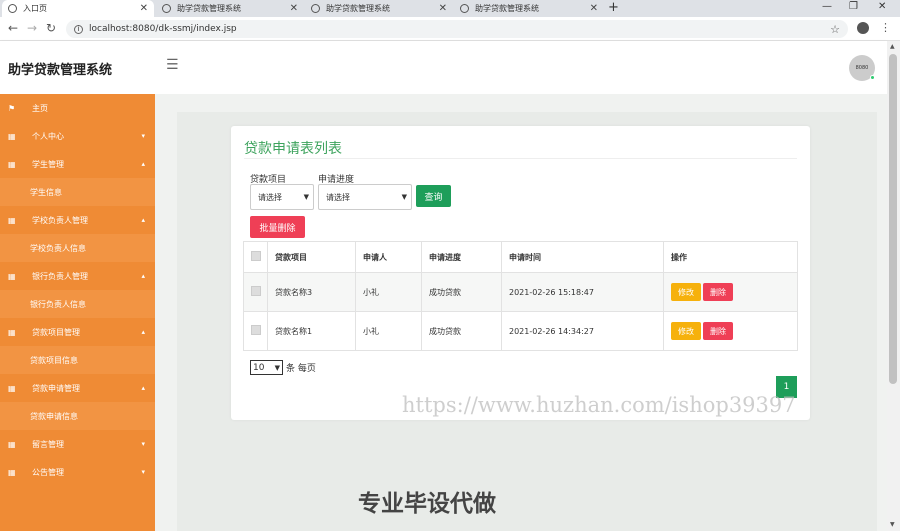 The image size is (900, 531). I want to click on url-field: i localhost:8080/dk-ssmj/index.jsp ☆, so click(457, 29).